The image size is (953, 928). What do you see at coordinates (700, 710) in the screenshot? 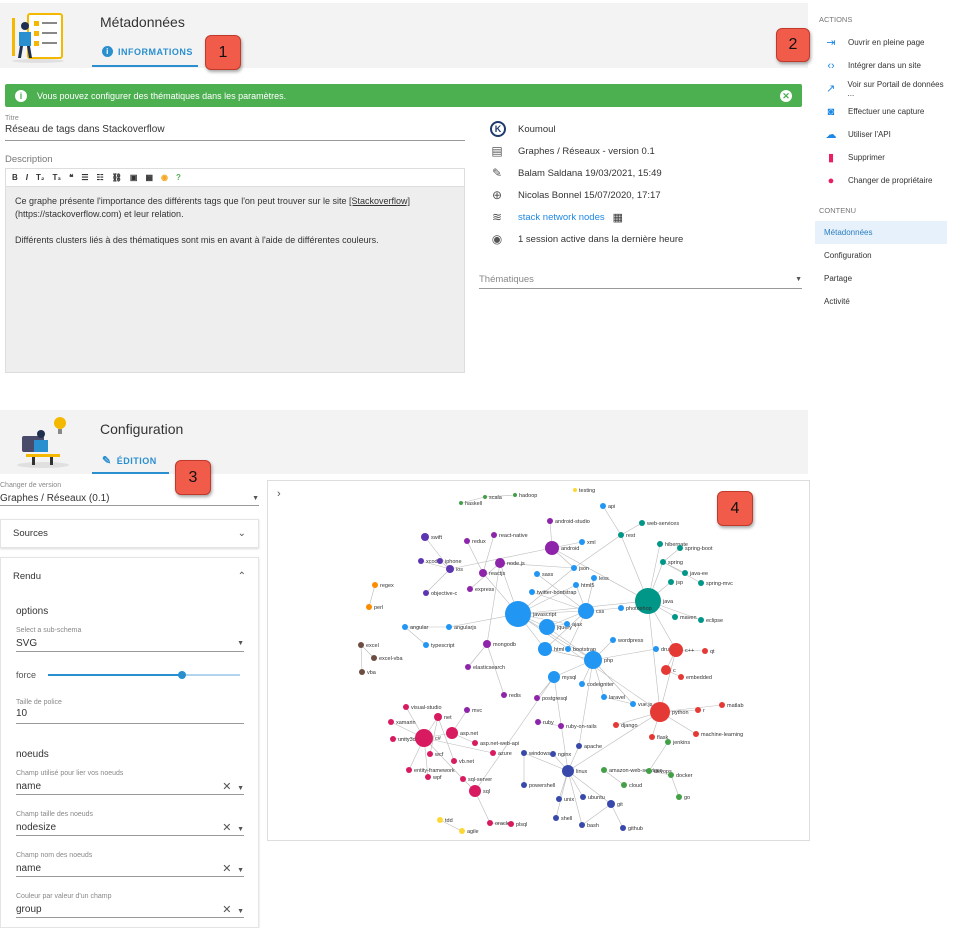
I see `graph-node: r` at bounding box center [700, 710].